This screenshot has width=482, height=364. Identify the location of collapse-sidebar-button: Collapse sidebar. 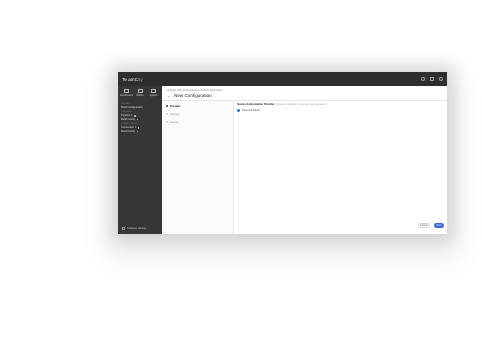
(134, 228).